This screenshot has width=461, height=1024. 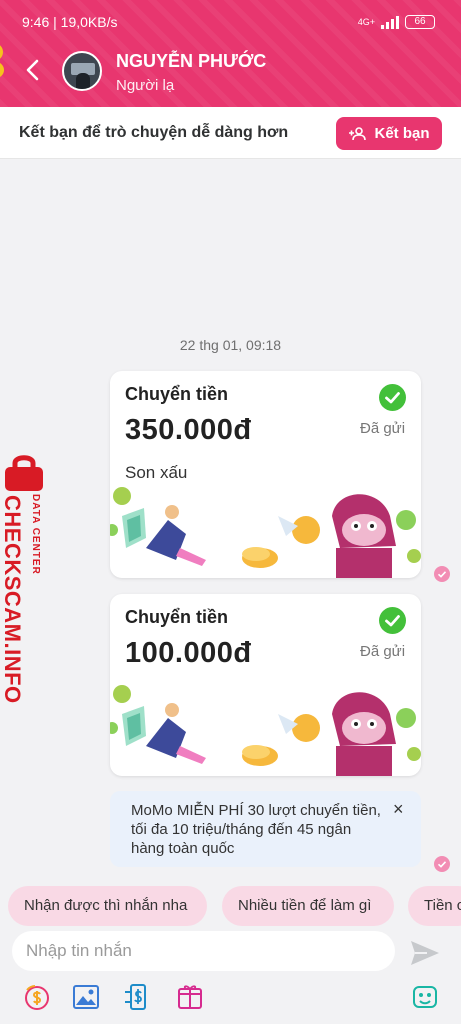 What do you see at coordinates (79, 950) in the screenshot?
I see `message-input-placeholder: Nhập tin nhắn` at bounding box center [79, 950].